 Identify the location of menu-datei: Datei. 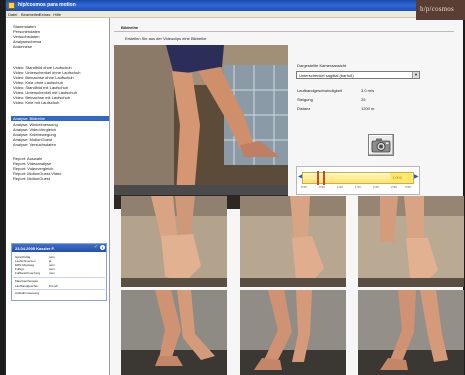
(12, 14).